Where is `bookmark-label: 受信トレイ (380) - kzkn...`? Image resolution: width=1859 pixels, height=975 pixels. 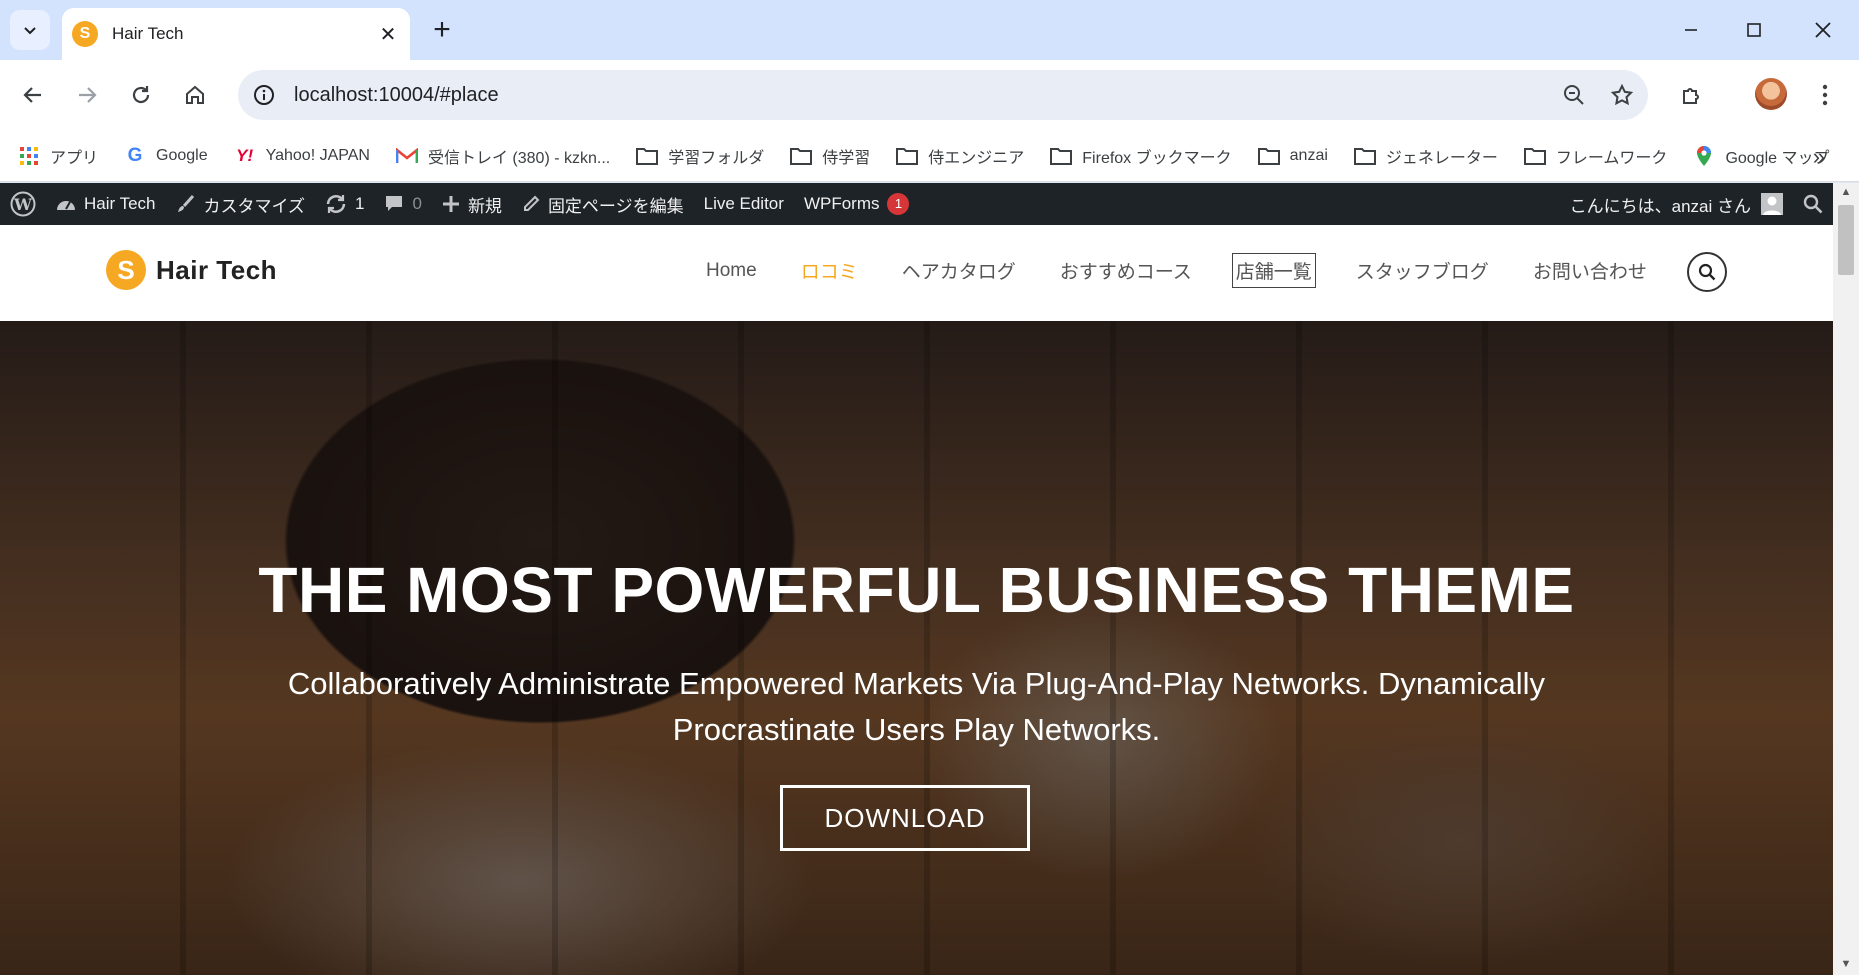 bookmark-label: 受信トレイ (380) - kzkn... is located at coordinates (519, 158).